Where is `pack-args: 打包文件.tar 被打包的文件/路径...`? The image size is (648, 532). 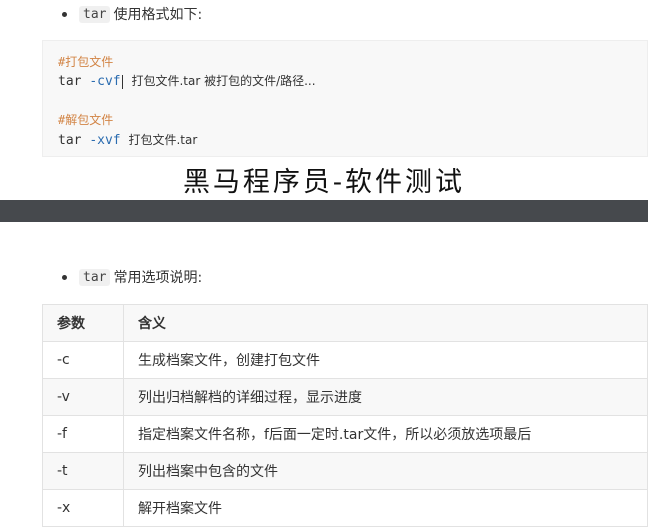
pack-args: 打包文件.tar 被打包的文件/路径... is located at coordinates (223, 81).